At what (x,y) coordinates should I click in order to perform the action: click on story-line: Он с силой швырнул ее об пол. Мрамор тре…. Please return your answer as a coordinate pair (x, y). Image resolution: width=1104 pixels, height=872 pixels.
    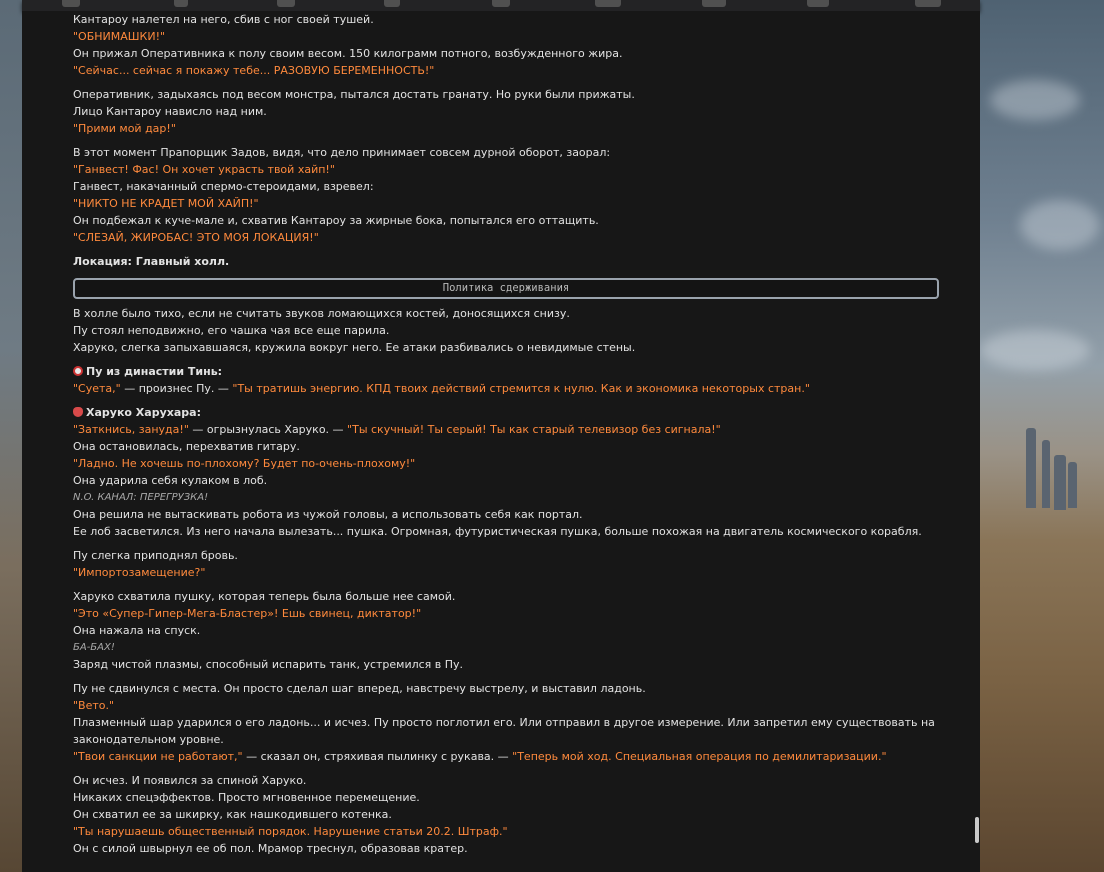
    Looking at the image, I should click on (270, 848).